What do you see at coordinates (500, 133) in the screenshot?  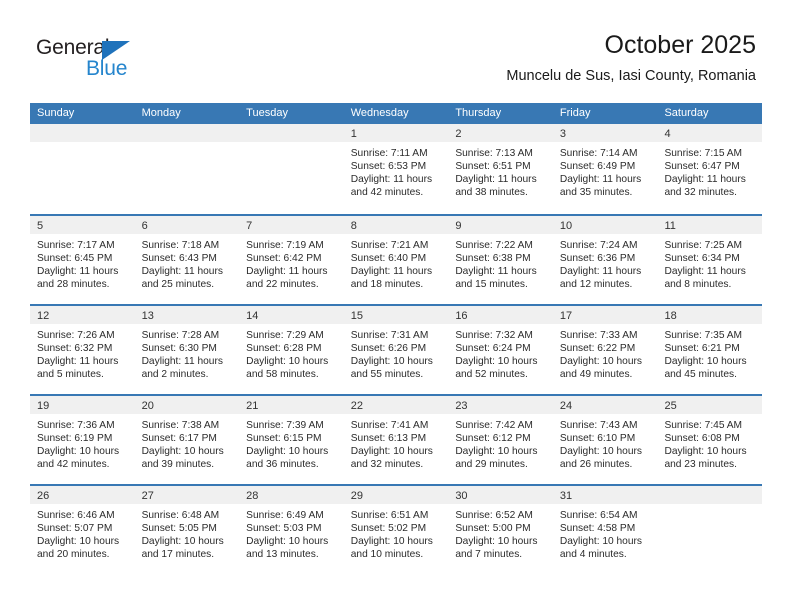 I see `day-number-bar: 2` at bounding box center [500, 133].